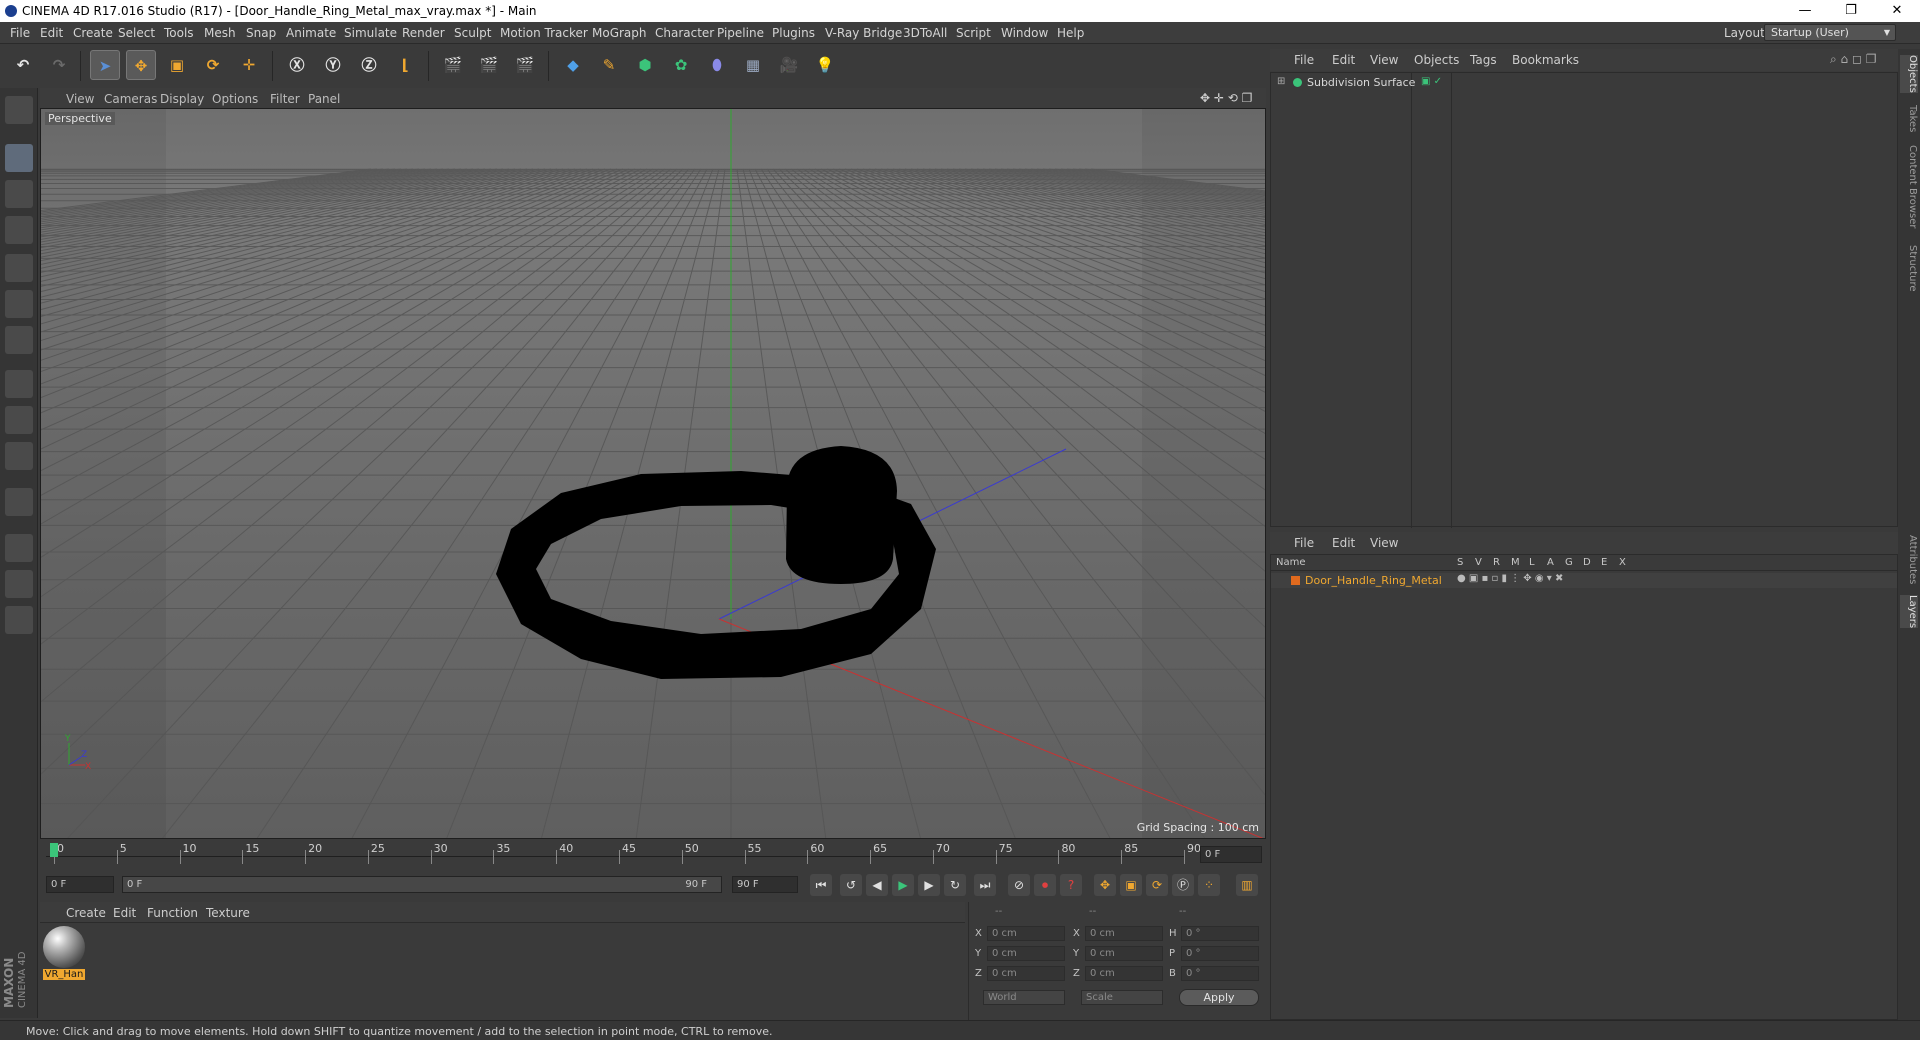 The width and height of the screenshot is (1920, 1040). Describe the element at coordinates (130, 99) in the screenshot. I see `viewport-menu-cameras: Cameras` at that location.